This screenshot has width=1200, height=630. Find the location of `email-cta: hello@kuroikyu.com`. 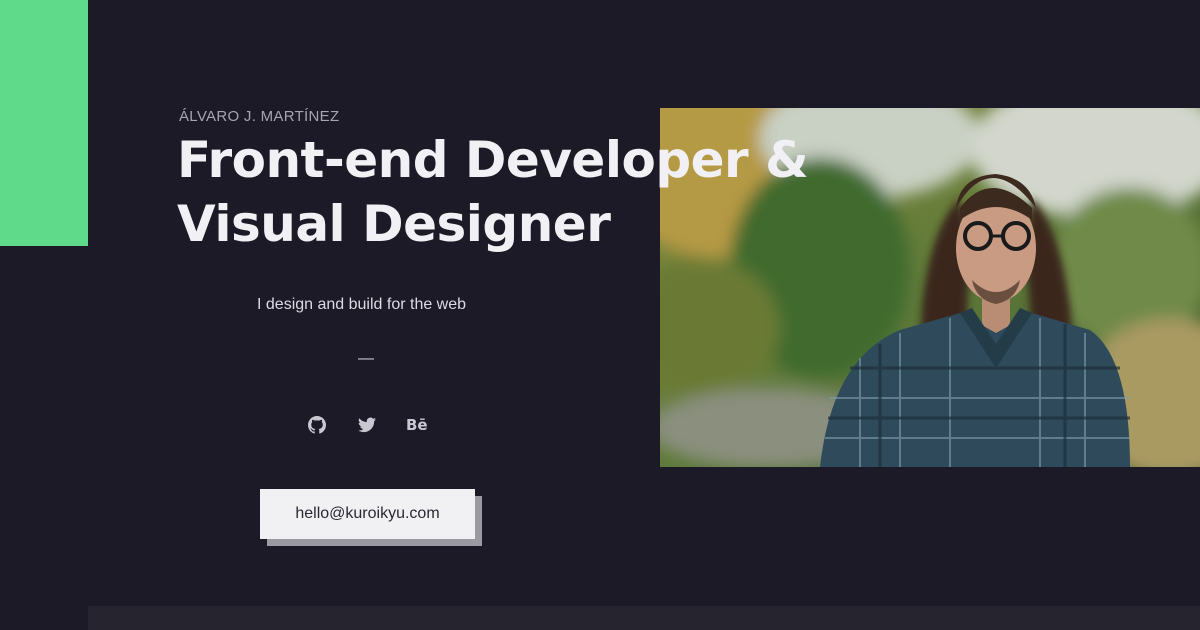

email-cta: hello@kuroikyu.com is located at coordinates (371, 517).